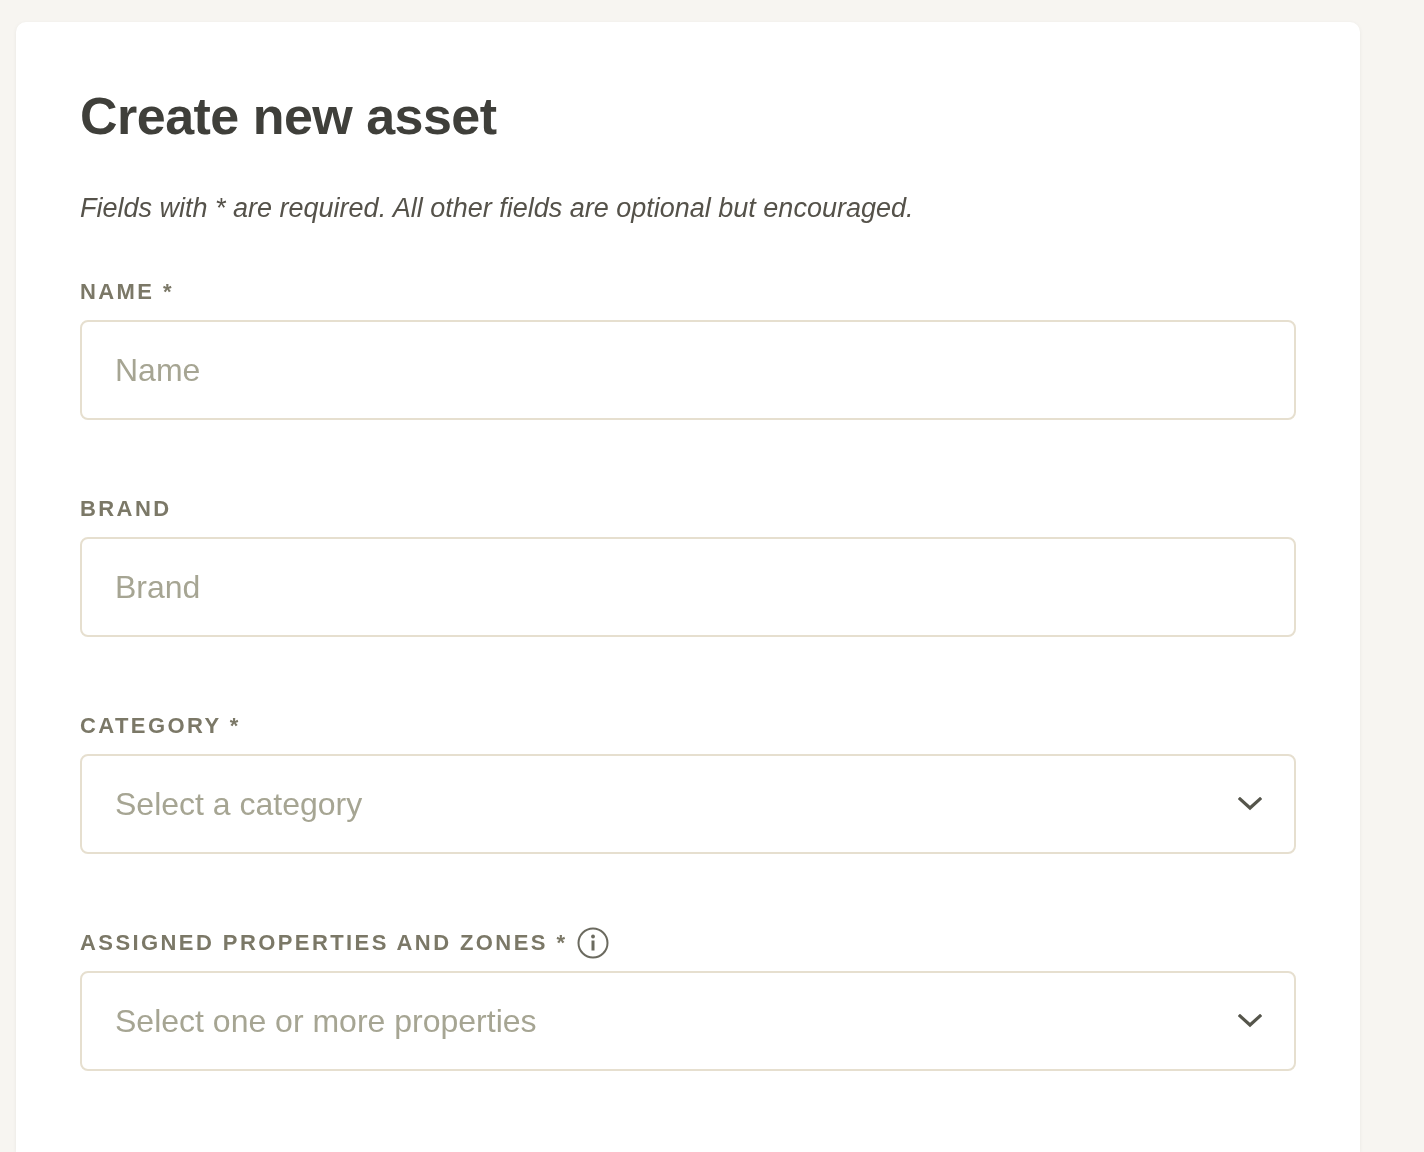 The width and height of the screenshot is (1424, 1152). What do you see at coordinates (688, 370) in the screenshot?
I see `text-input-field: Name` at bounding box center [688, 370].